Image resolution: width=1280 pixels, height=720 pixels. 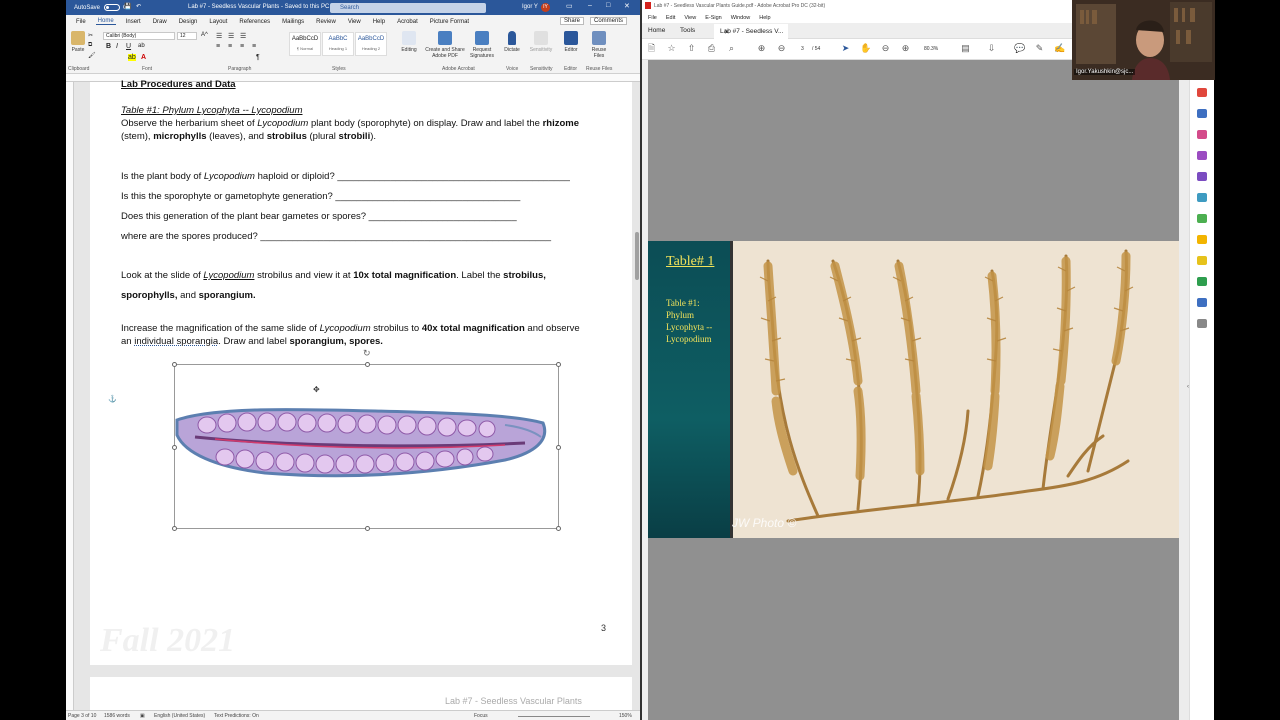 What do you see at coordinates (761, 48) in the screenshot?
I see `prev-page-icon: ⊕` at bounding box center [761, 48].